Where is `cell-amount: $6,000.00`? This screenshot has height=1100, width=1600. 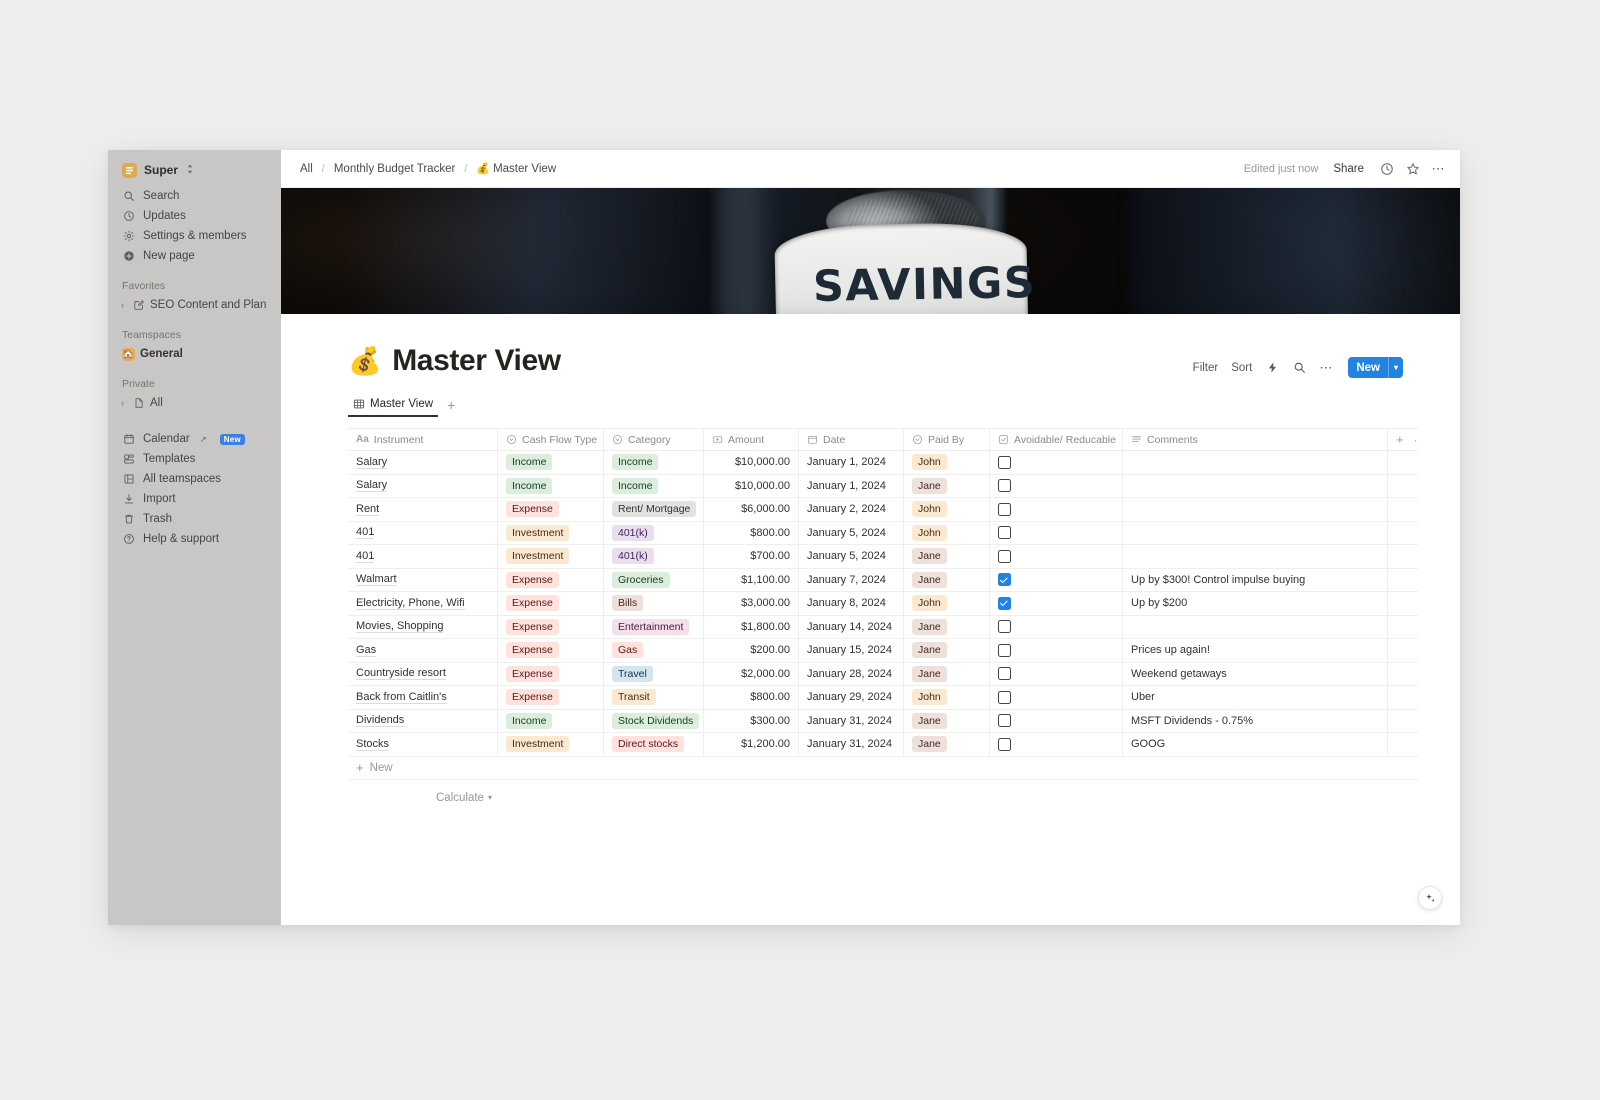
cell-amount: $6,000.00 is located at coordinates (751, 509).